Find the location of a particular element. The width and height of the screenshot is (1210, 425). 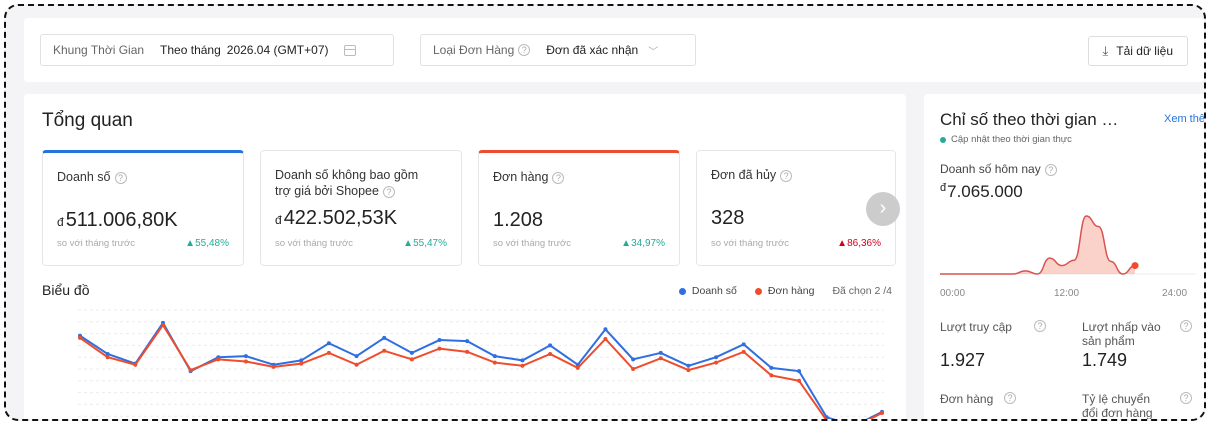

tick-label: 12:00 is located at coordinates (1067, 293).